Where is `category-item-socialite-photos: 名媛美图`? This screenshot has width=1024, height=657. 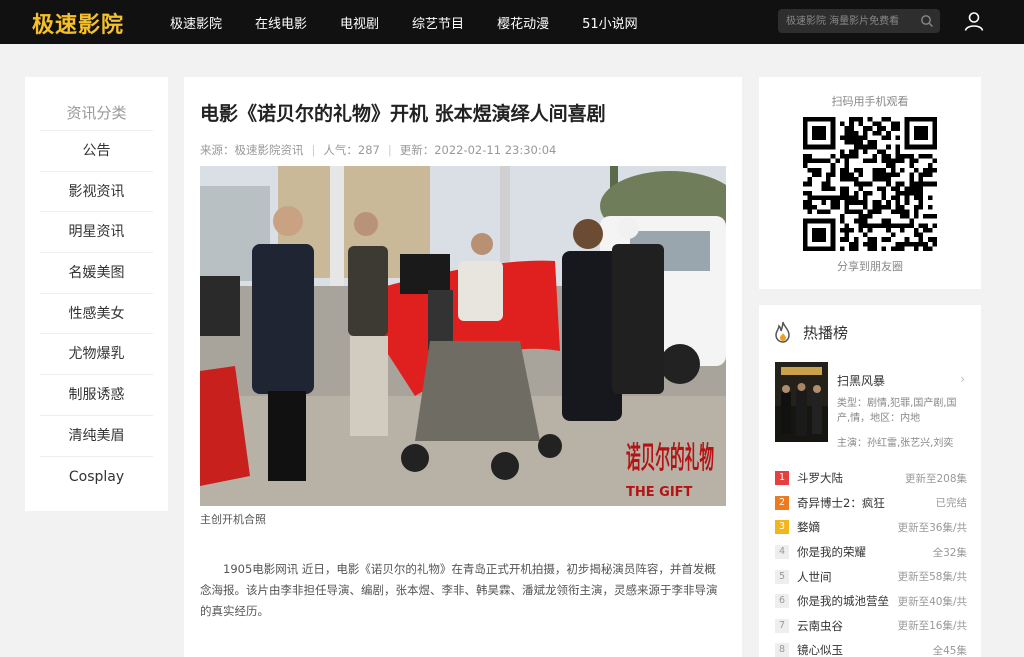
category-item-socialite-photos: 名媛美图 is located at coordinates (96, 272).